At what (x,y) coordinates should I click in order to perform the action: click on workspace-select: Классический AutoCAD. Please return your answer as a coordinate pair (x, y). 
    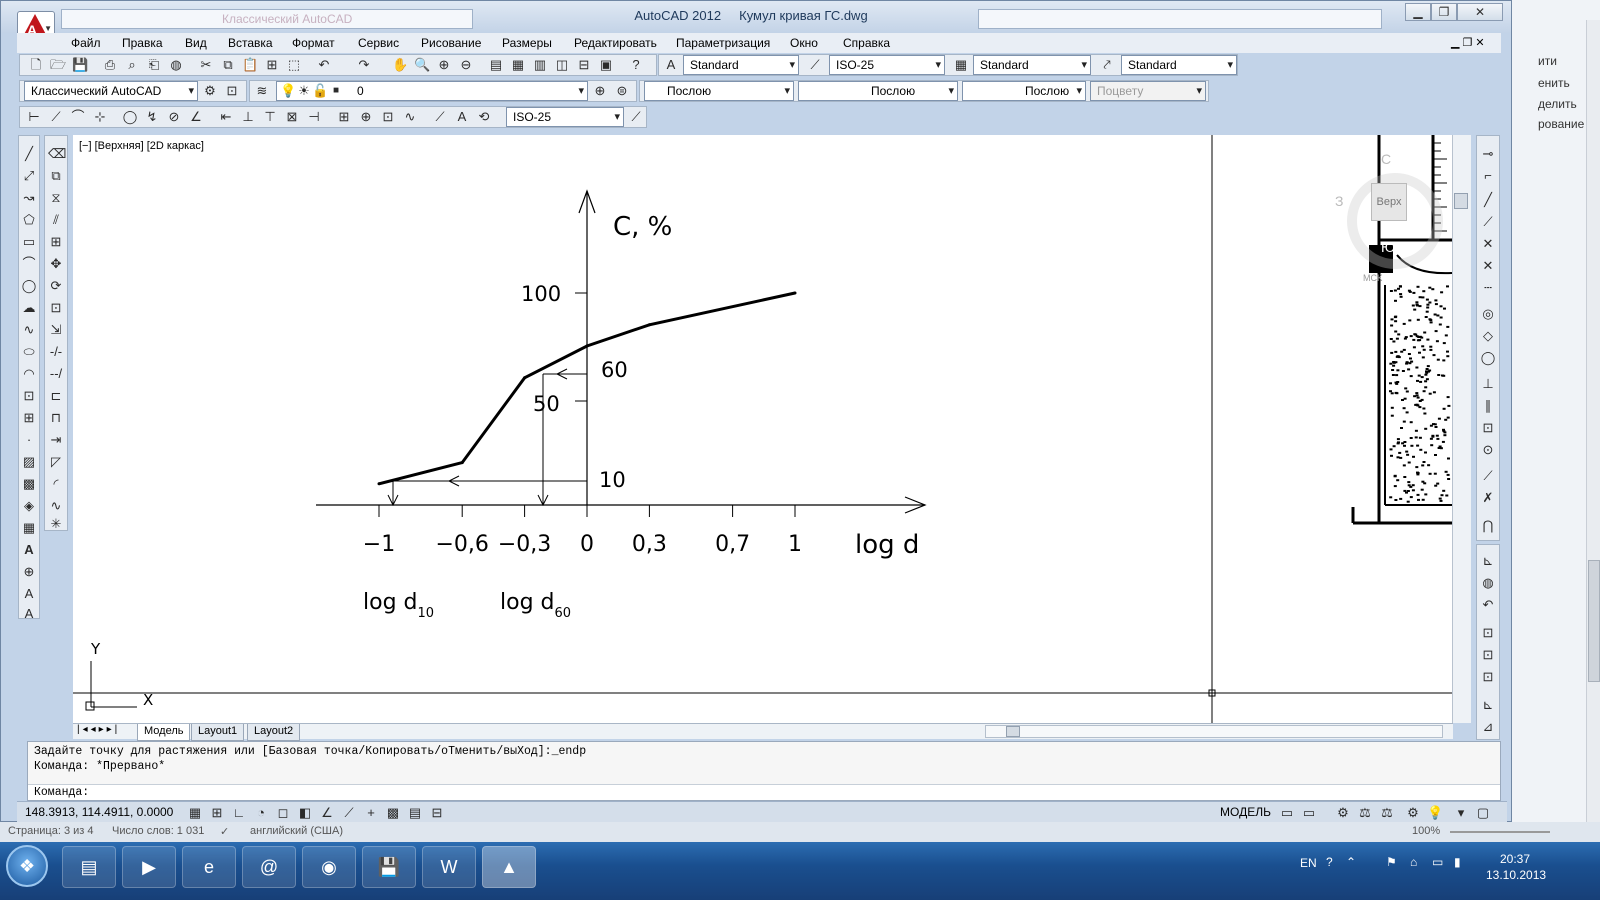
    Looking at the image, I should click on (111, 91).